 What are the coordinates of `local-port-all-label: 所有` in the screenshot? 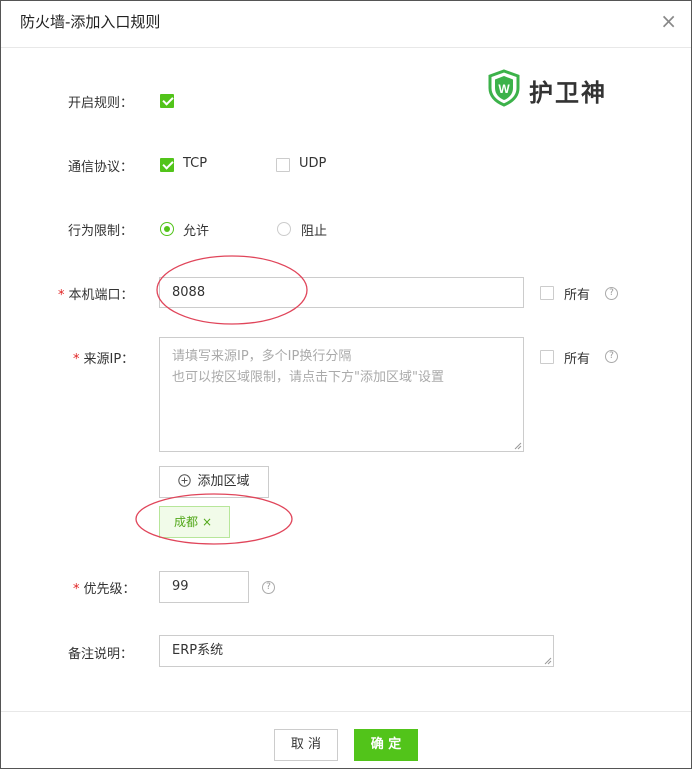 It's located at (577, 295).